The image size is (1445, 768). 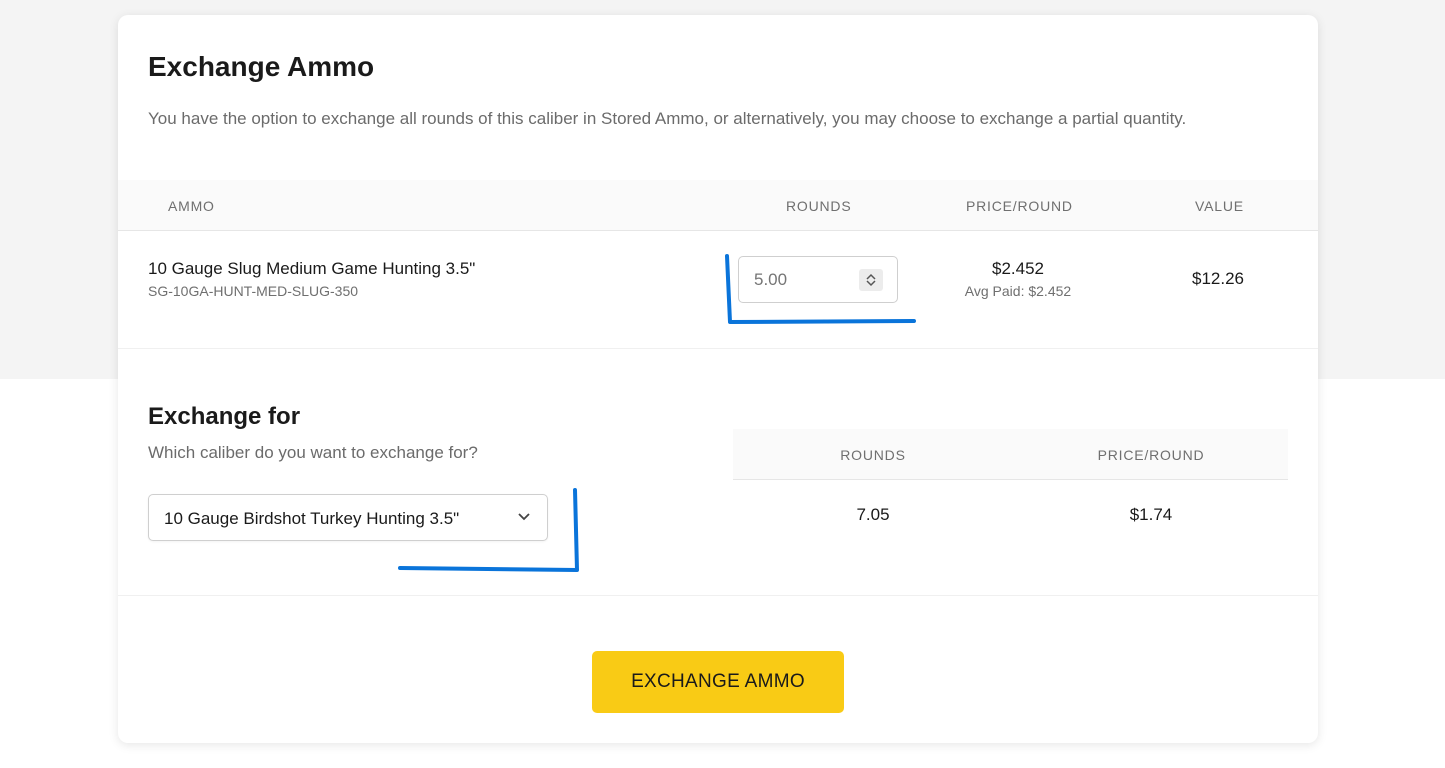 What do you see at coordinates (718, 595) in the screenshot?
I see `divider` at bounding box center [718, 595].